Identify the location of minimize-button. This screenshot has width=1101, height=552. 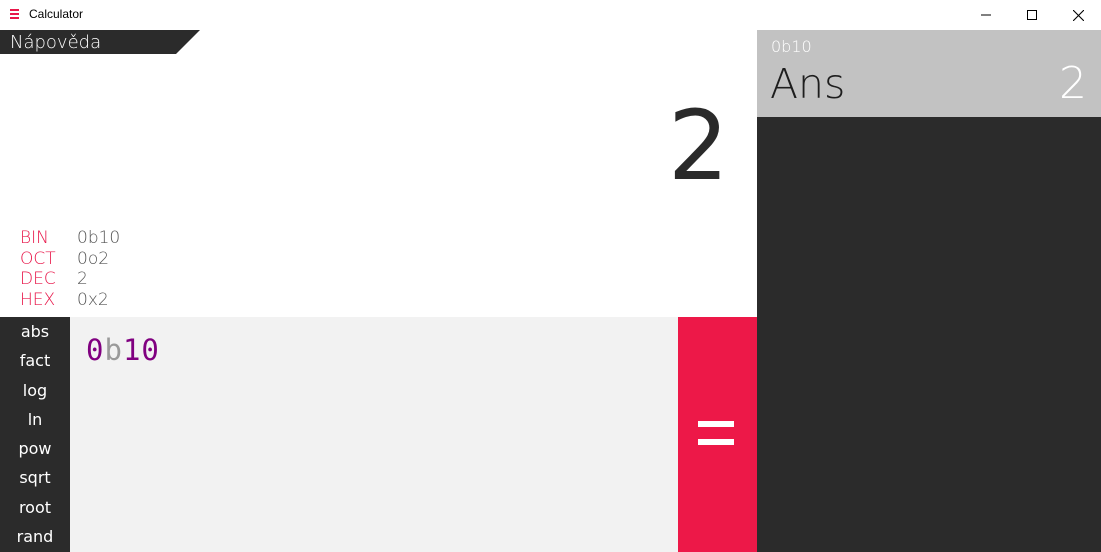
(986, 15).